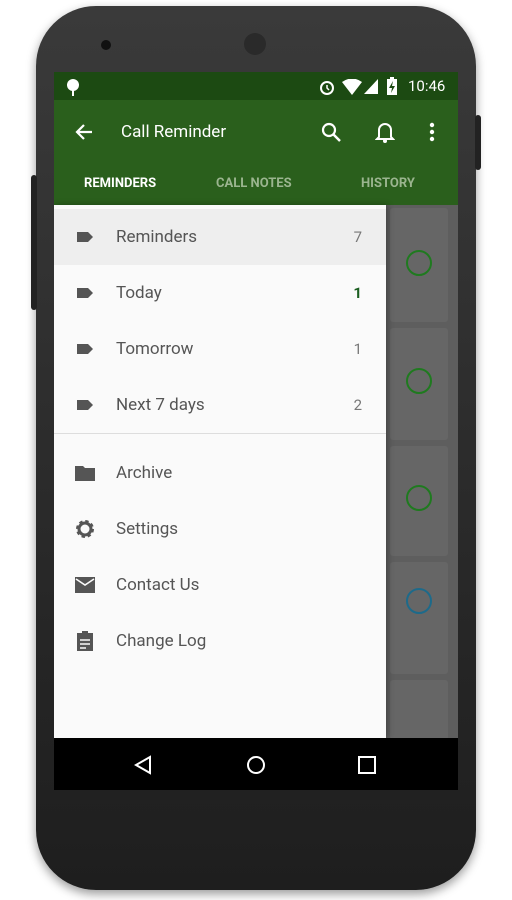 This screenshot has height=900, width=512. Describe the element at coordinates (143, 765) in the screenshot. I see `back-nav-icon` at that location.